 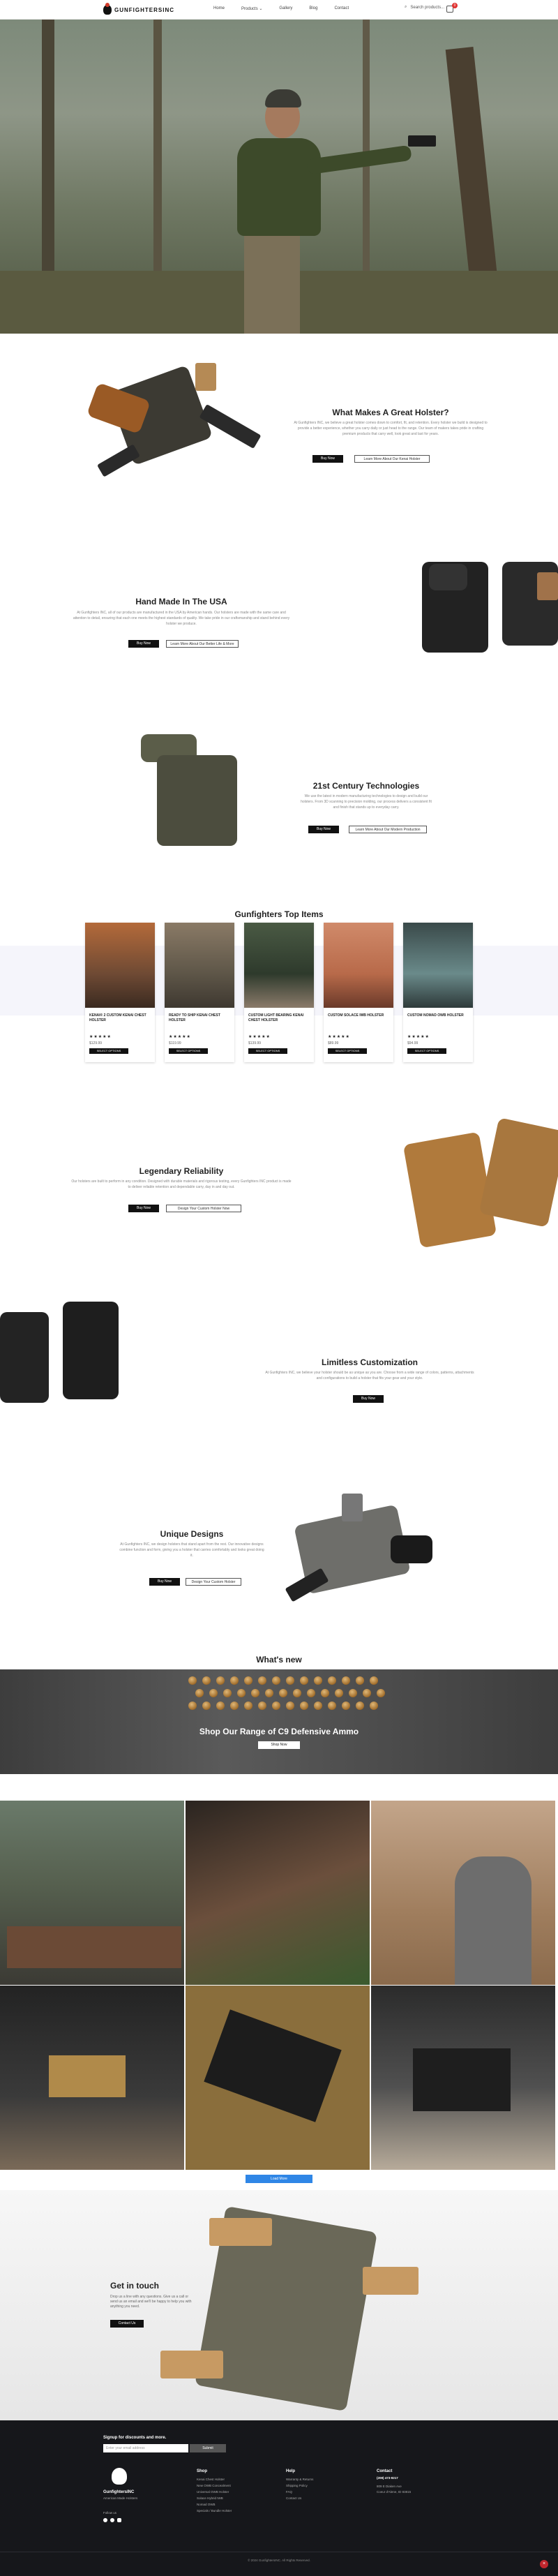 What do you see at coordinates (388, 830) in the screenshot?
I see `learn-more-button: Learn More About Our Modern Production` at bounding box center [388, 830].